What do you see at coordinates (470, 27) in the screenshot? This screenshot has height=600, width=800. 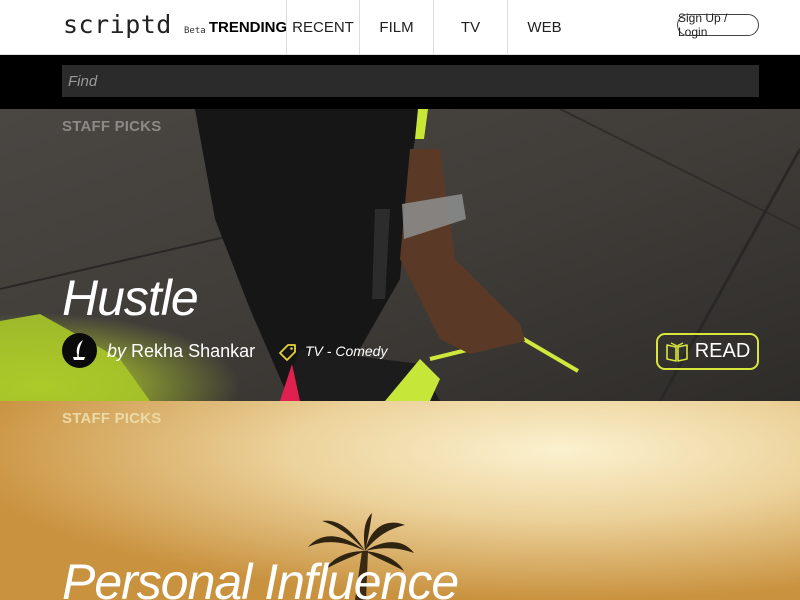 I see `nav-tv: TV` at bounding box center [470, 27].